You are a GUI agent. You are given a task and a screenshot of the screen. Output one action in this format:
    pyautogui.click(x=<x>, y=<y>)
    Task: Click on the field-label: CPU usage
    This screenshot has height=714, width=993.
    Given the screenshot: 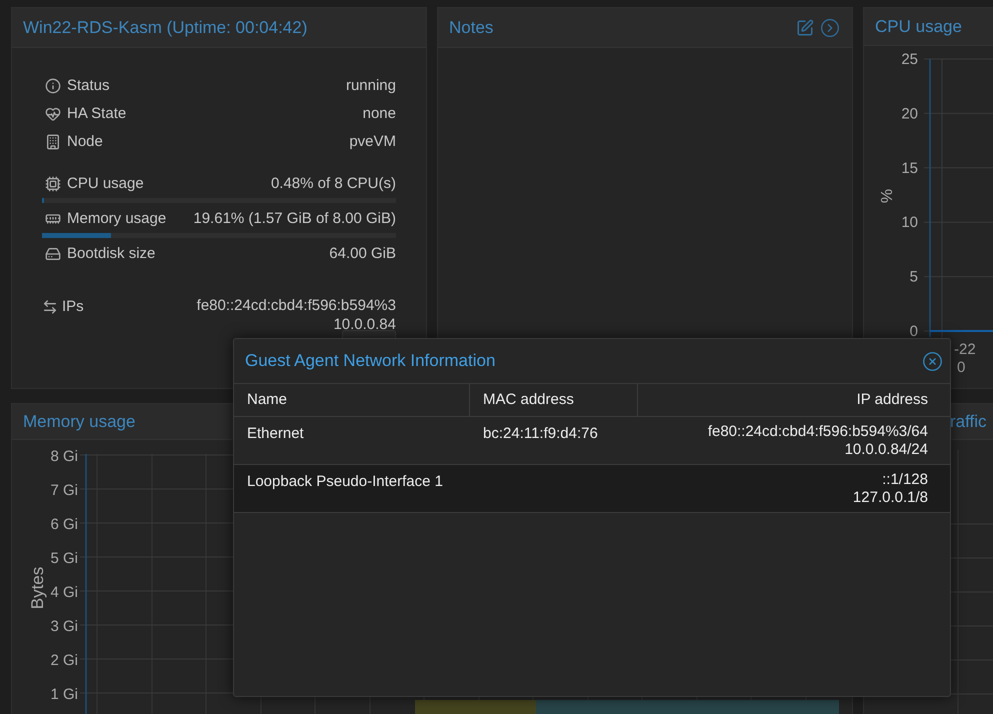 What is the action you would take?
    pyautogui.click(x=105, y=184)
    